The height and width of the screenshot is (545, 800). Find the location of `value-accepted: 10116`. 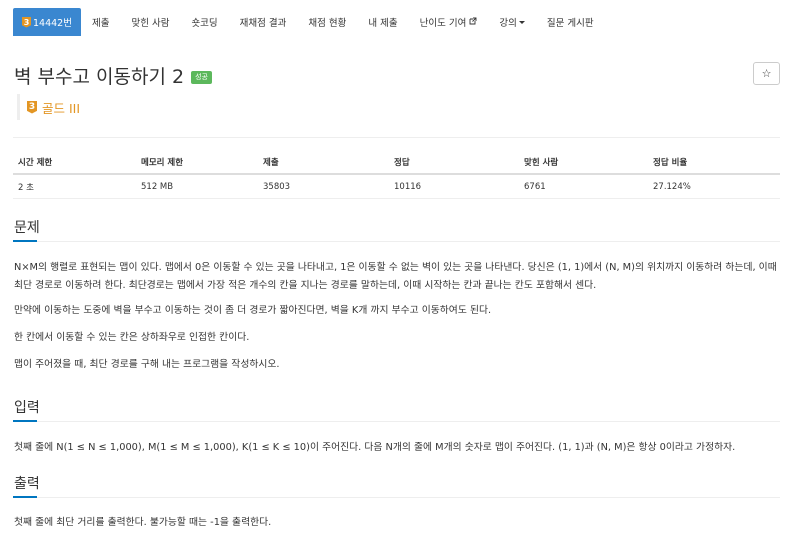

value-accepted: 10116 is located at coordinates (408, 186).